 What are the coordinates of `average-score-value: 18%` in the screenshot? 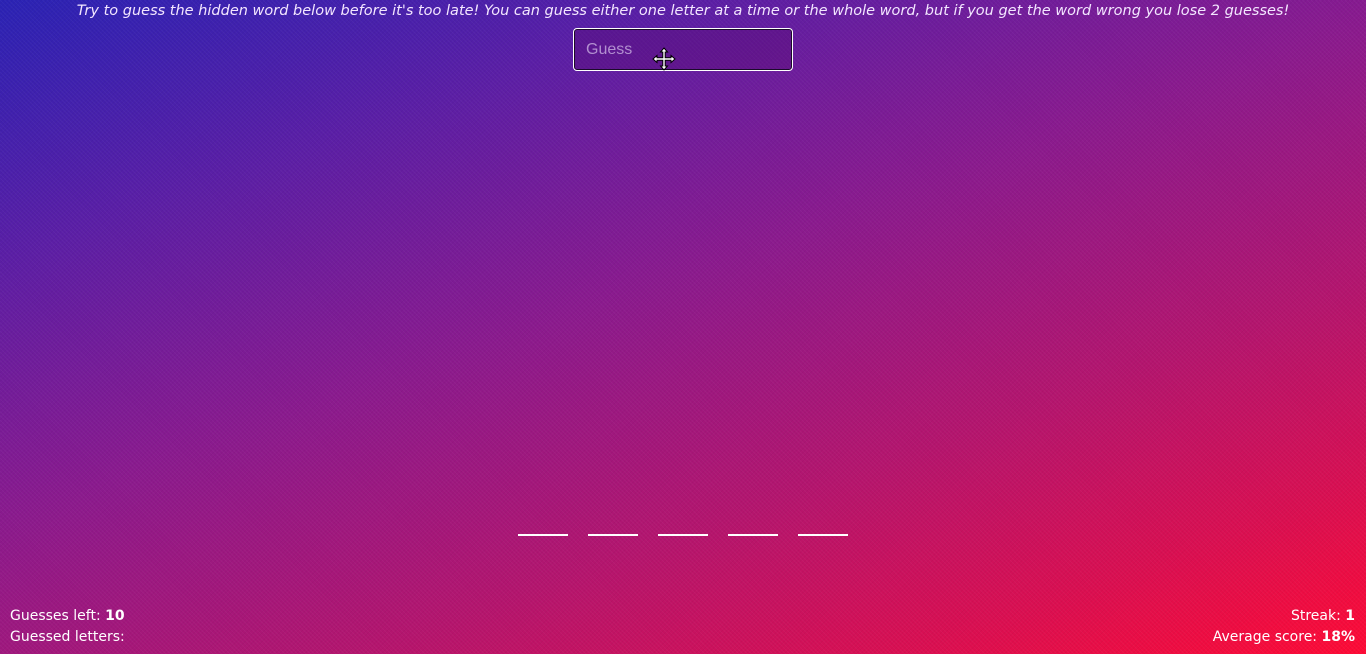 It's located at (1338, 637).